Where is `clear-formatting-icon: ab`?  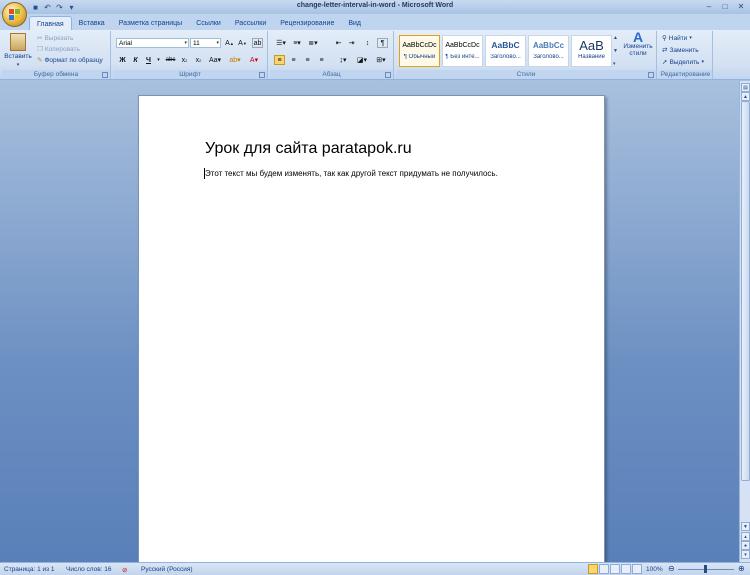
clear-formatting-icon: ab is located at coordinates (257, 43).